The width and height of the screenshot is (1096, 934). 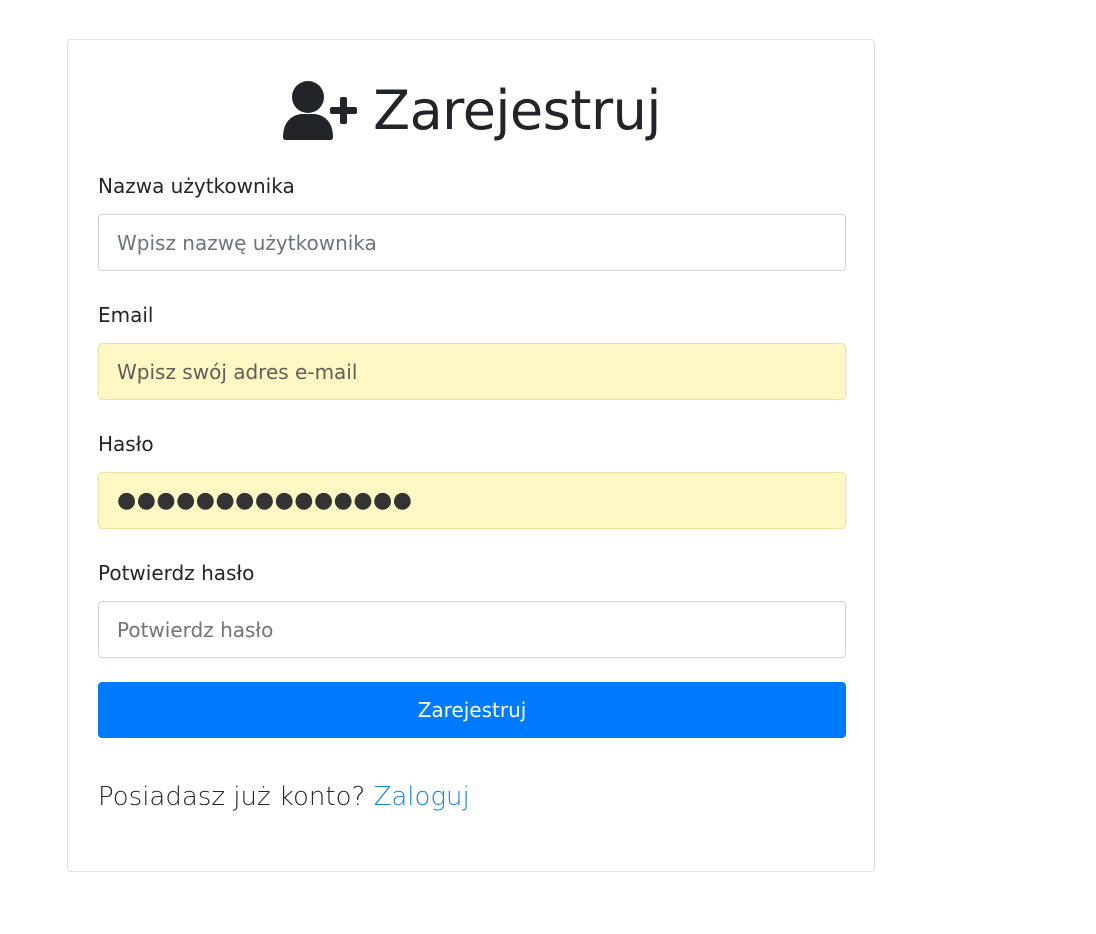 What do you see at coordinates (472, 500) in the screenshot?
I see `password-input: ●●●●●●●●●●●●●●●` at bounding box center [472, 500].